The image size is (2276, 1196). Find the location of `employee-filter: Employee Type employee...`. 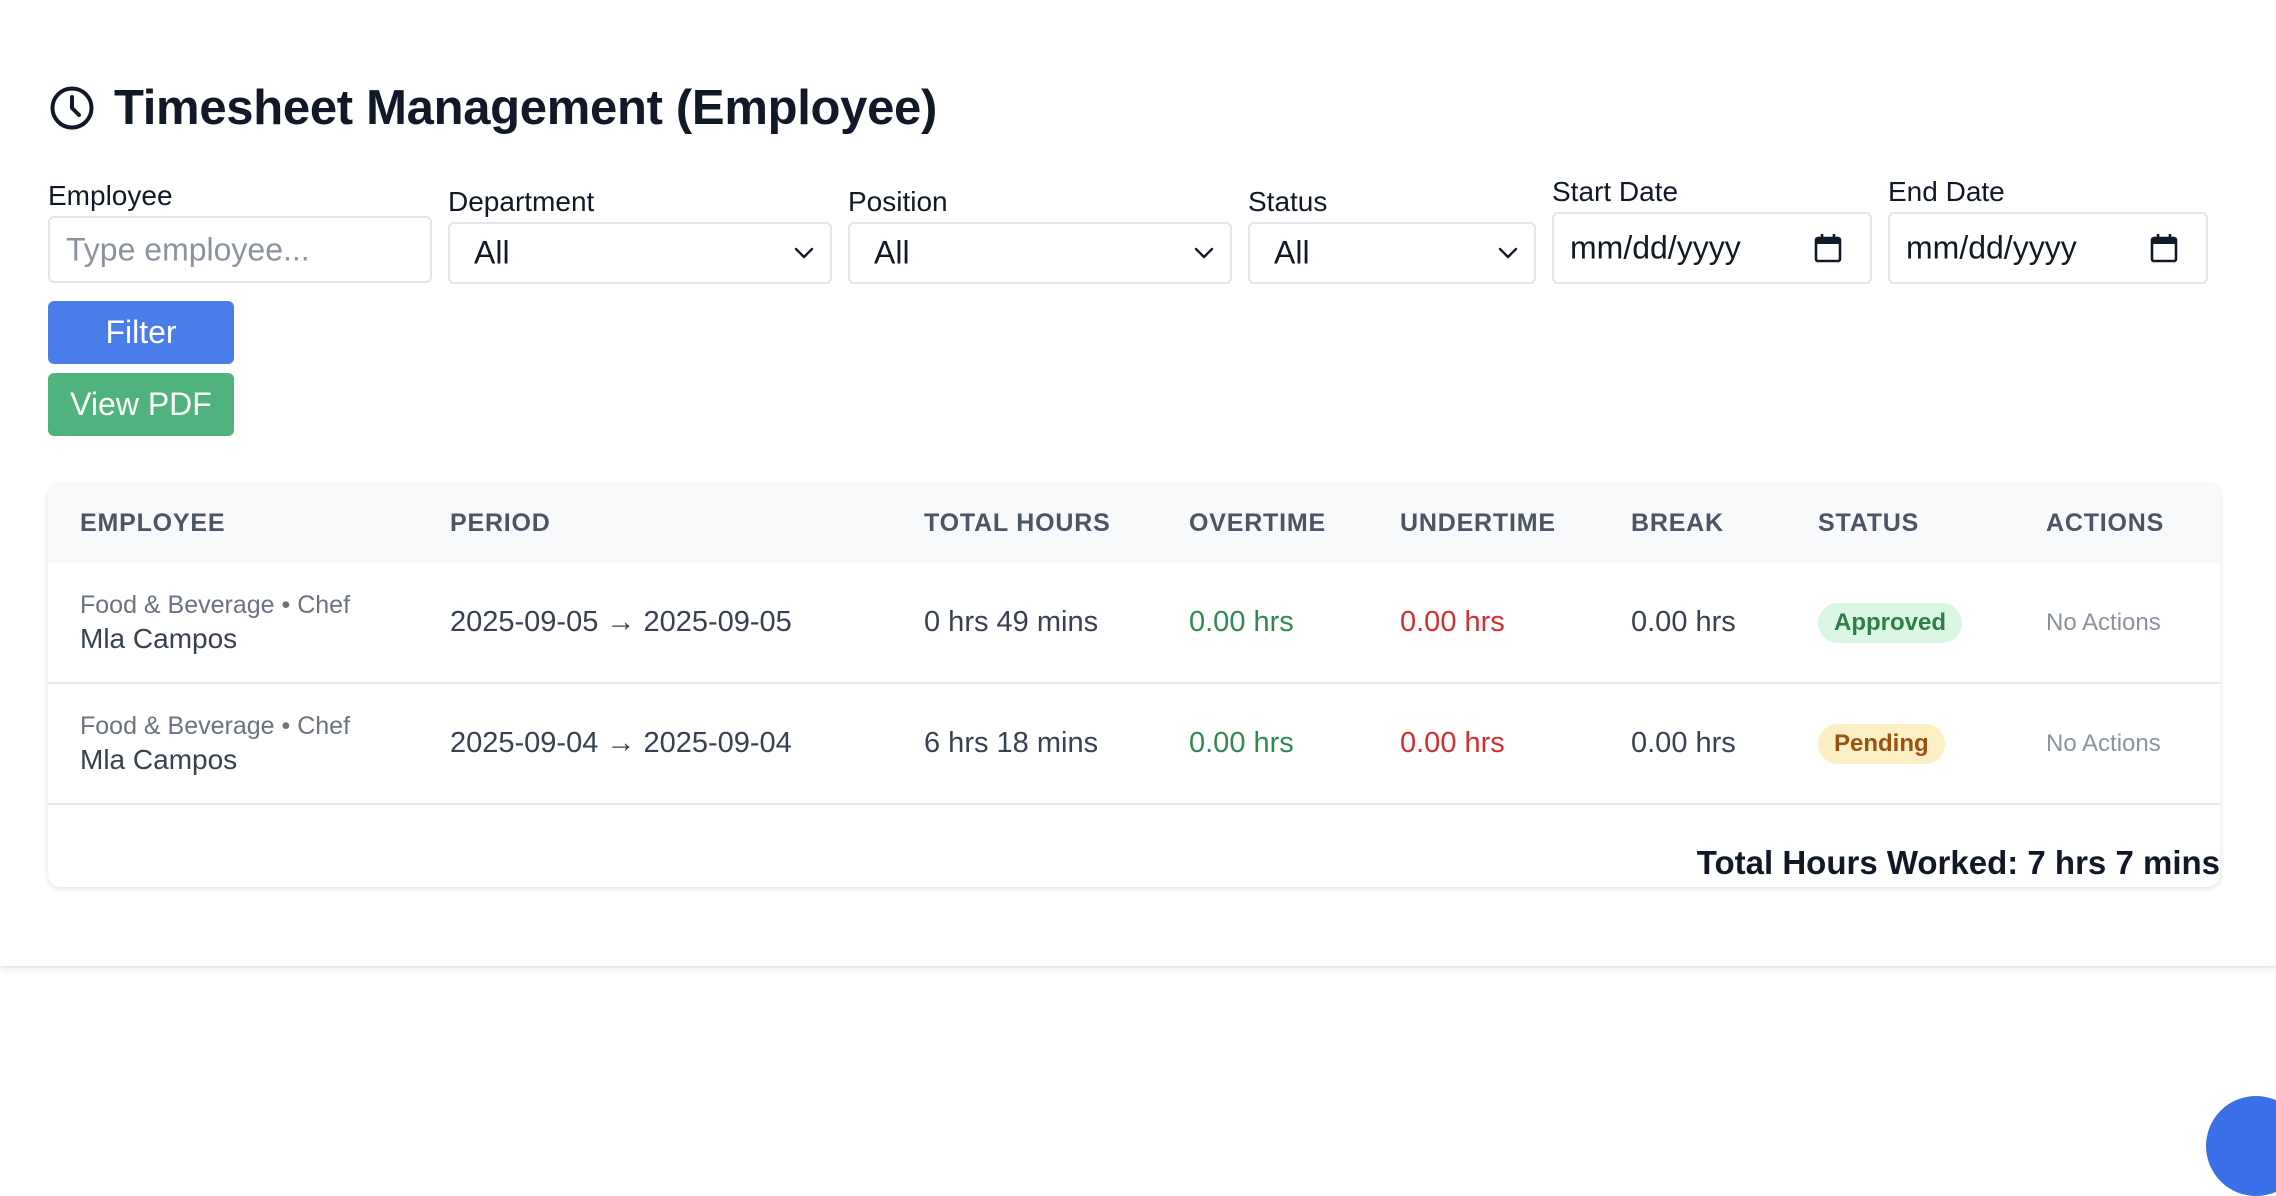

employee-filter: Employee Type employee... is located at coordinates (240, 231).